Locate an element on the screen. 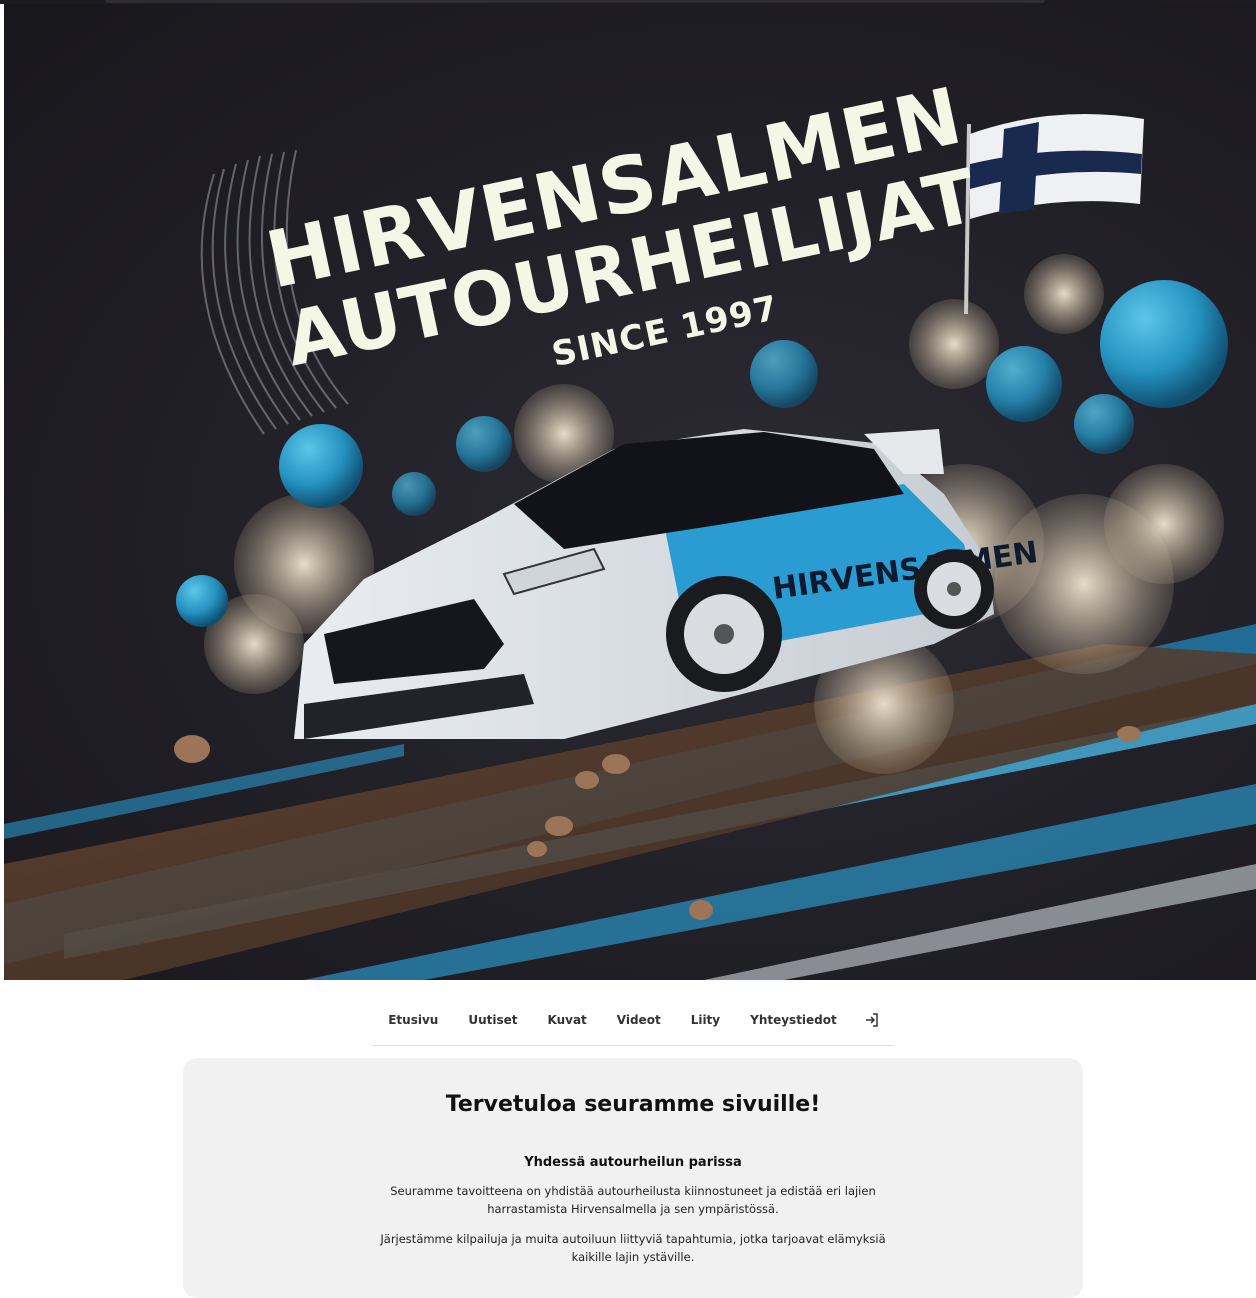 The height and width of the screenshot is (1298, 1256). nav-yhteystiedot: Yhteystiedot is located at coordinates (793, 1020).